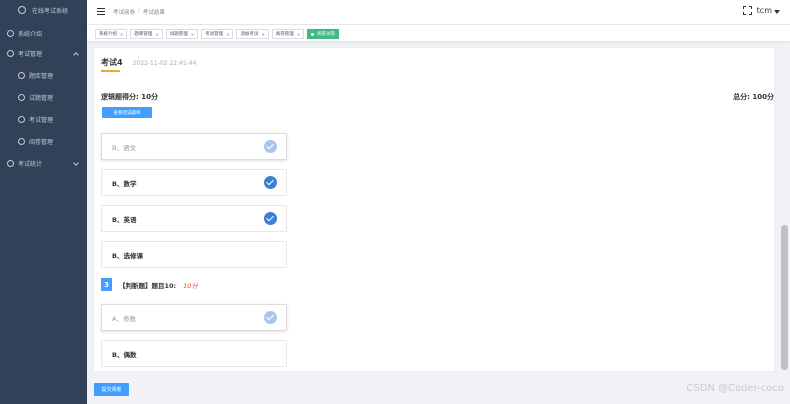  I want to click on breadcrumb-item: 考试阅卷, so click(124, 12).